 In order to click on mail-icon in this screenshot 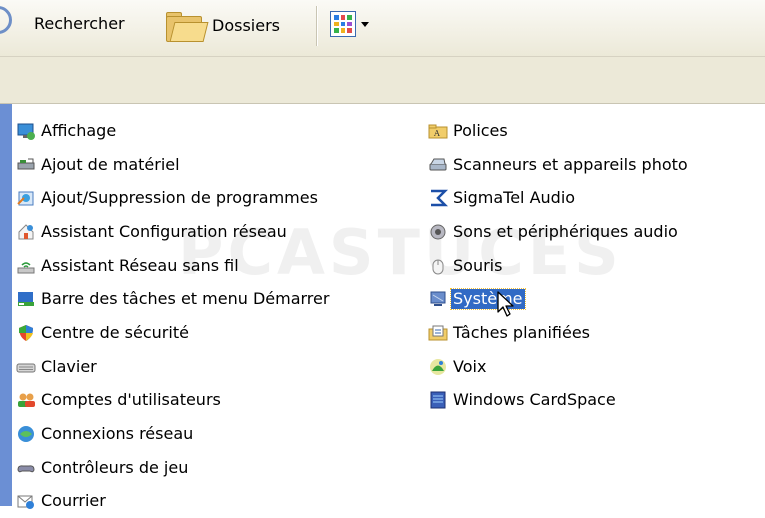, I will do `click(26, 501)`.